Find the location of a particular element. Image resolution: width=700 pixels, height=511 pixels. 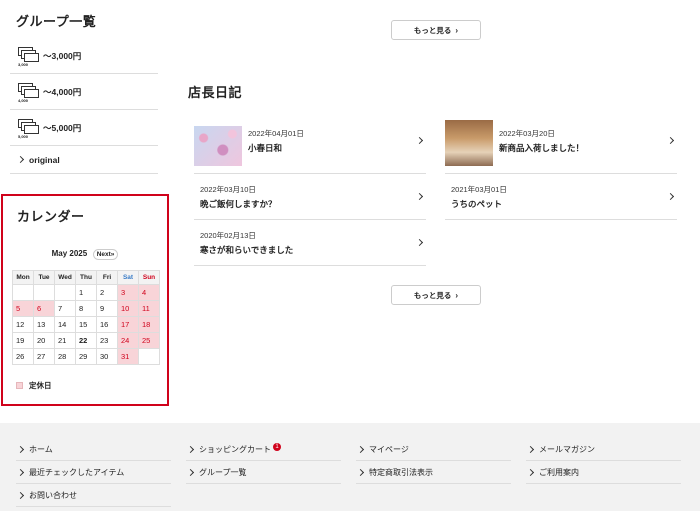

group-list-title: グループ一覧 is located at coordinates (56, 21).